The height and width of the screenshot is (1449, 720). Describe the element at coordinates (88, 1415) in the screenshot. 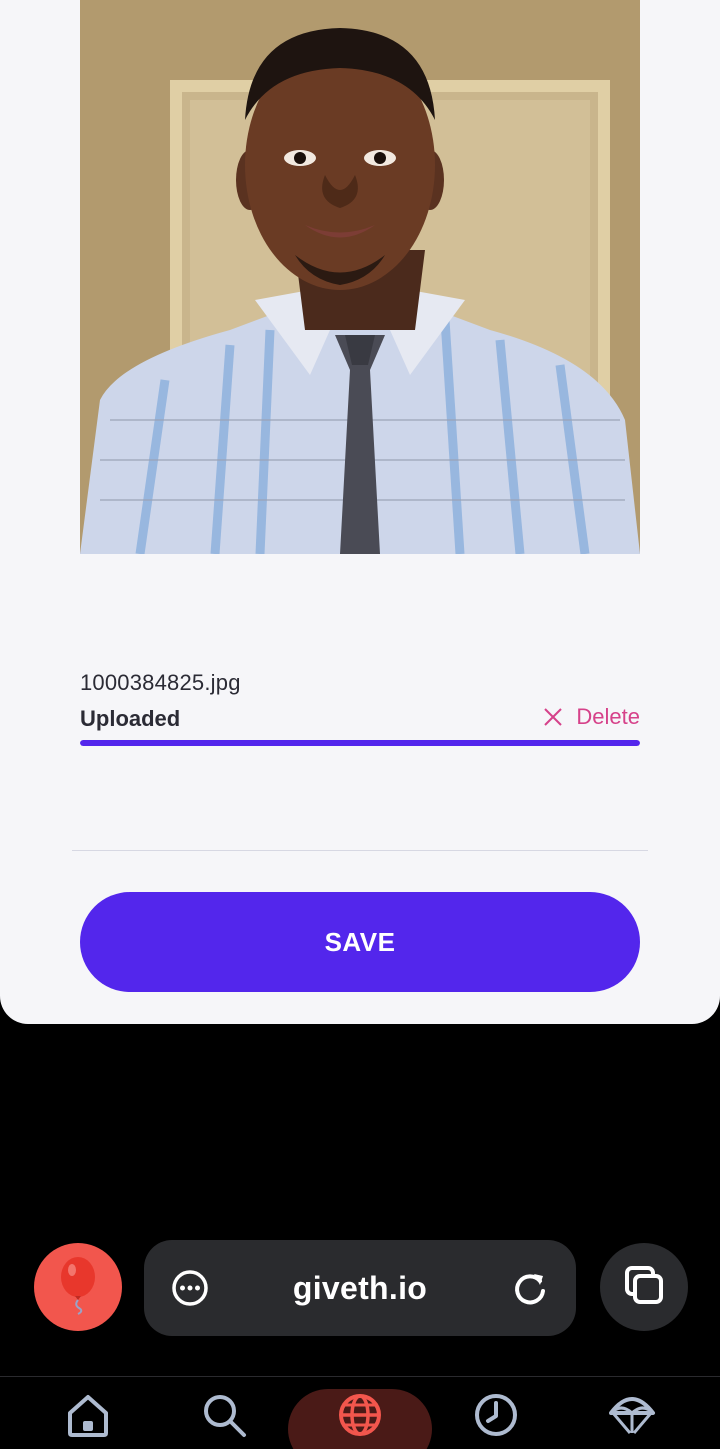

I see `home-icon` at that location.